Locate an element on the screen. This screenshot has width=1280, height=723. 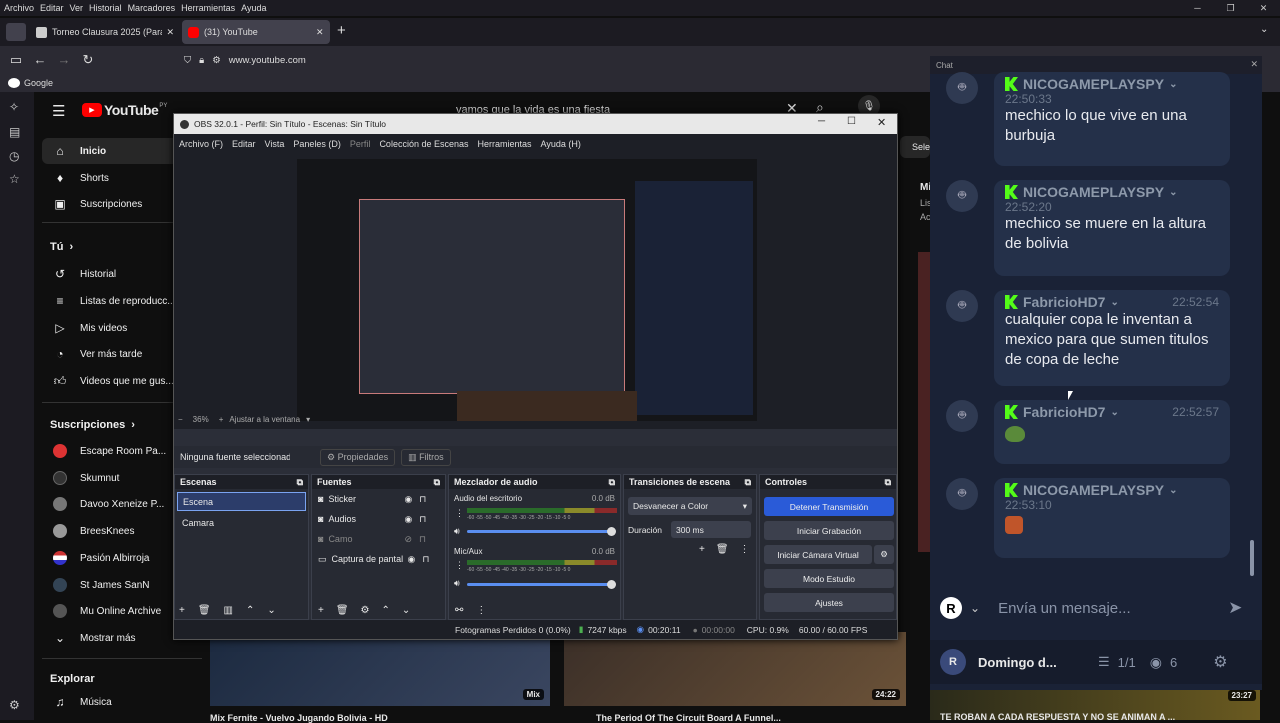
menu-editar: Editar is located at coordinates (52, 8).